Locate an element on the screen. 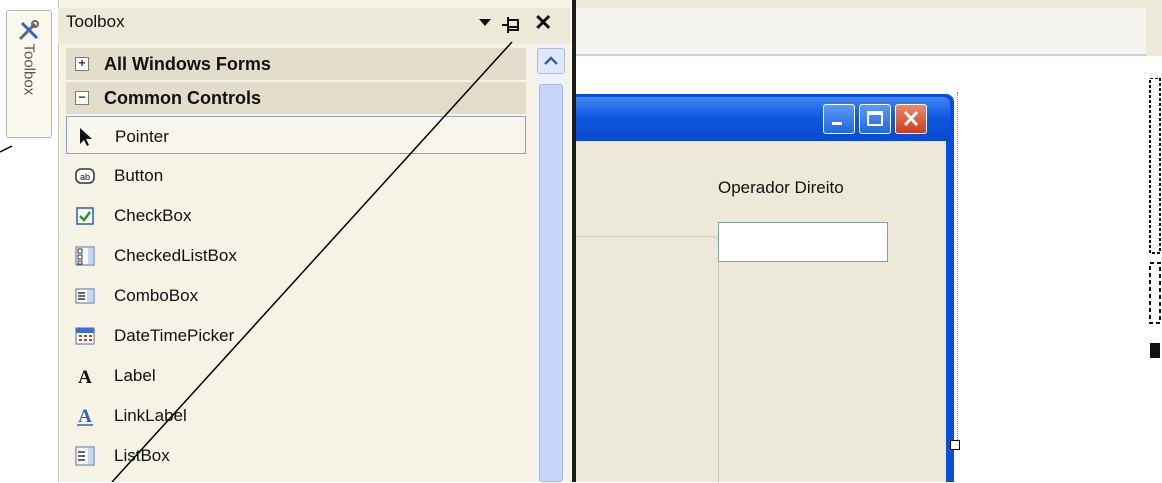  maximize-icon is located at coordinates (875, 118).